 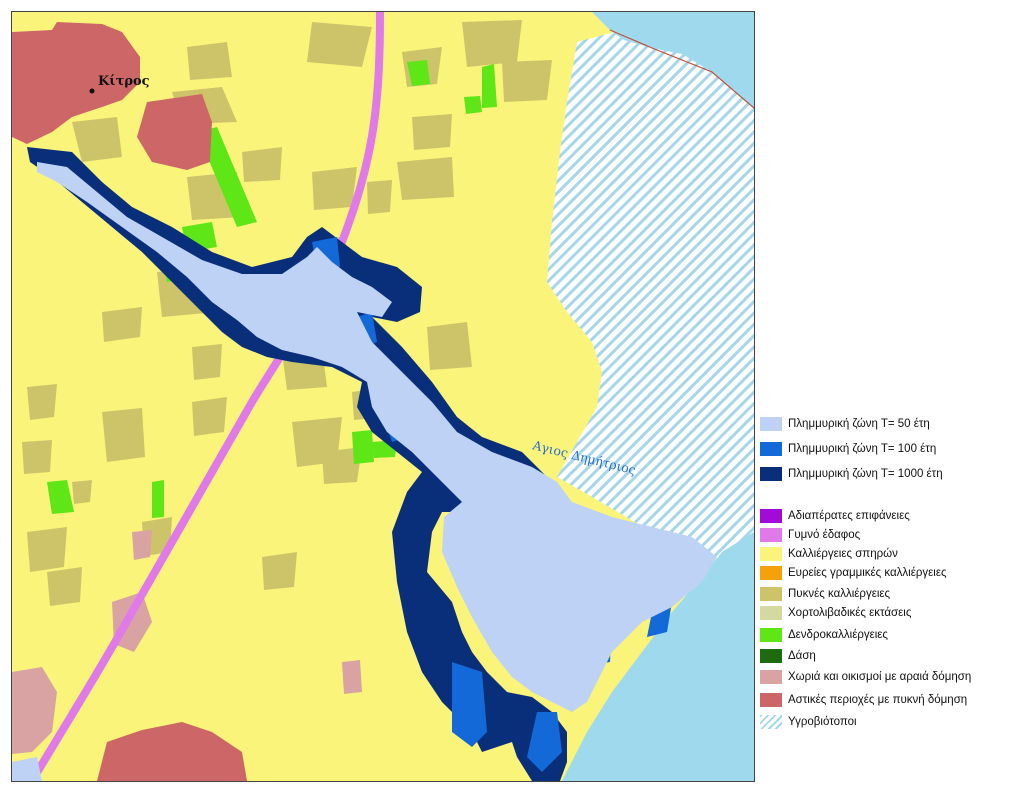 I want to click on broad-row-crops-swatch, so click(x=771, y=573).